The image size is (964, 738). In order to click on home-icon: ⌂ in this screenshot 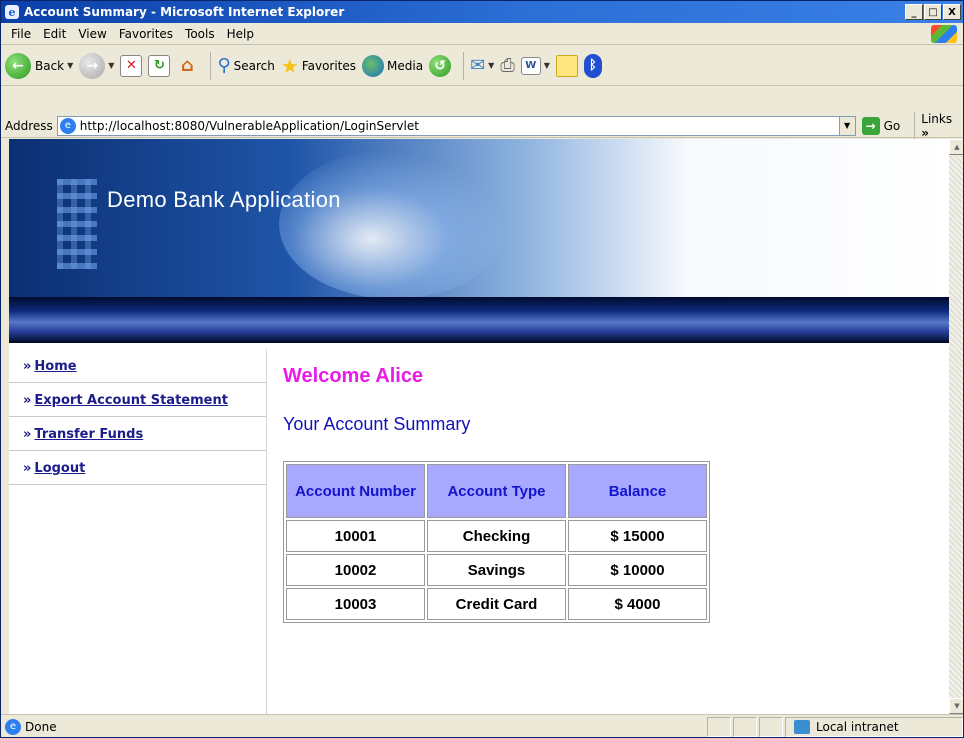, I will do `click(187, 65)`.